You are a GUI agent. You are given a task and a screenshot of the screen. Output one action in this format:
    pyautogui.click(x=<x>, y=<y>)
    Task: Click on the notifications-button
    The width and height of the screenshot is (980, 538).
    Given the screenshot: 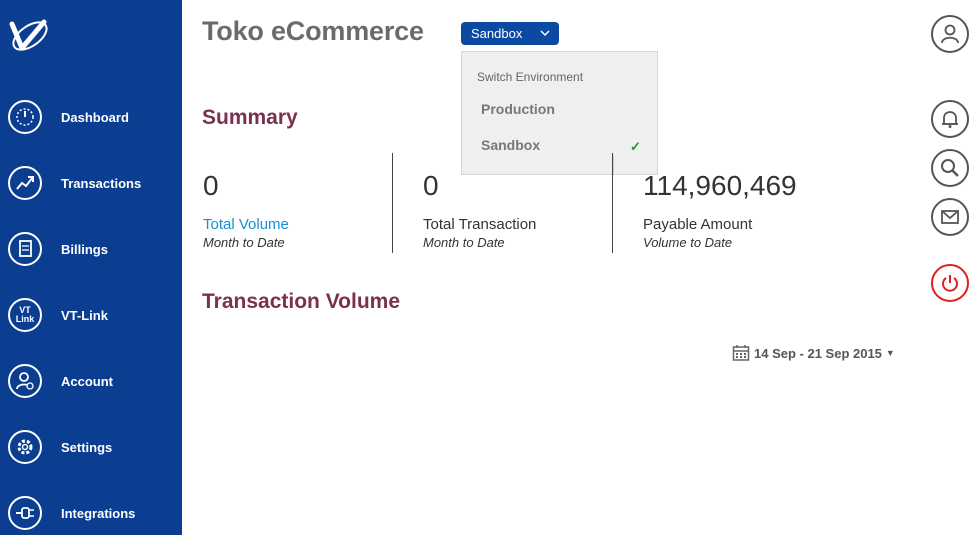 What is the action you would take?
    pyautogui.click(x=950, y=119)
    